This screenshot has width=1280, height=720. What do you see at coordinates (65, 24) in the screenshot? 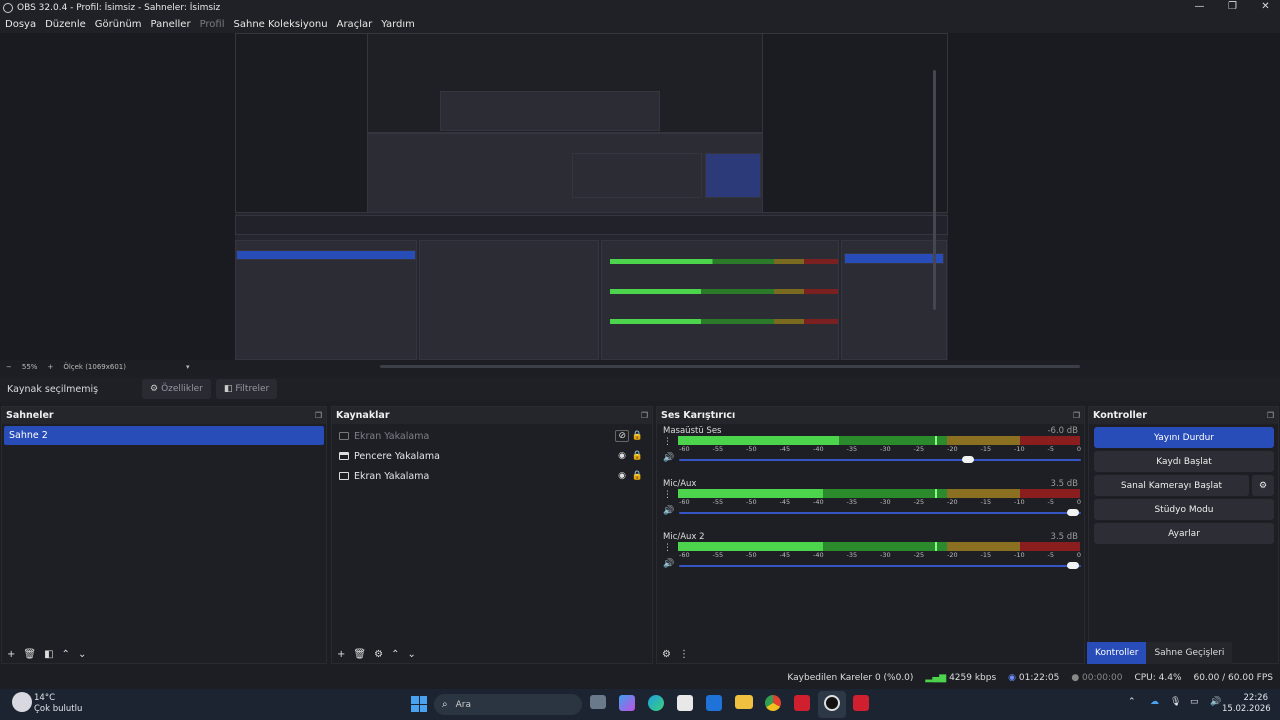
I see `menu-edit: Düzenle` at bounding box center [65, 24].